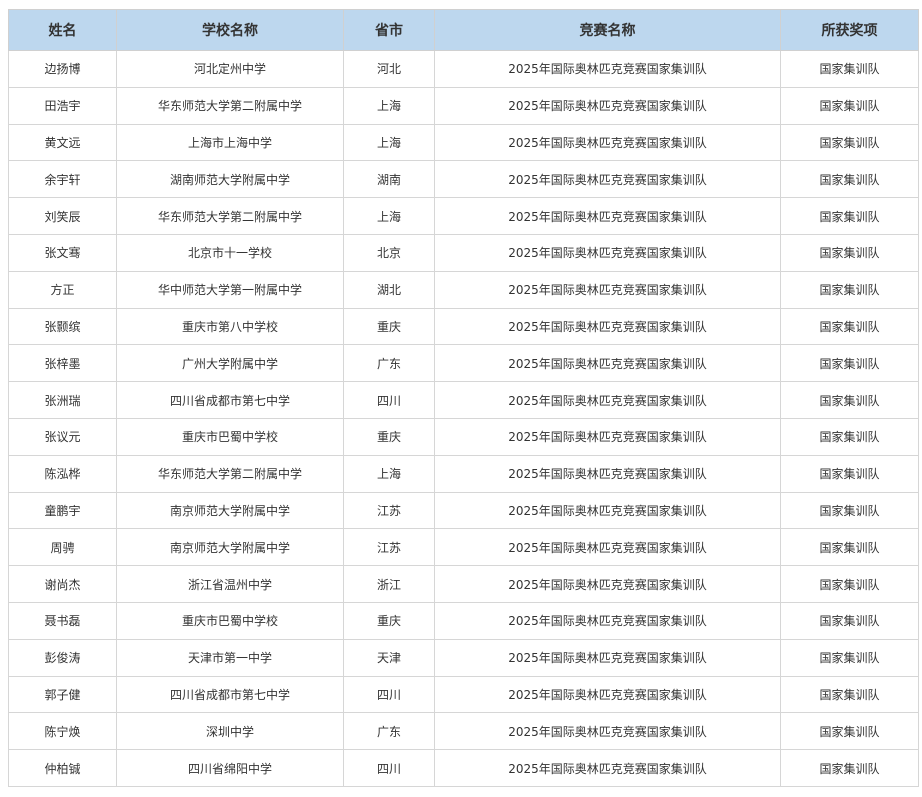 The image size is (922, 797). I want to click on header-competition: 竞赛名称, so click(607, 30).